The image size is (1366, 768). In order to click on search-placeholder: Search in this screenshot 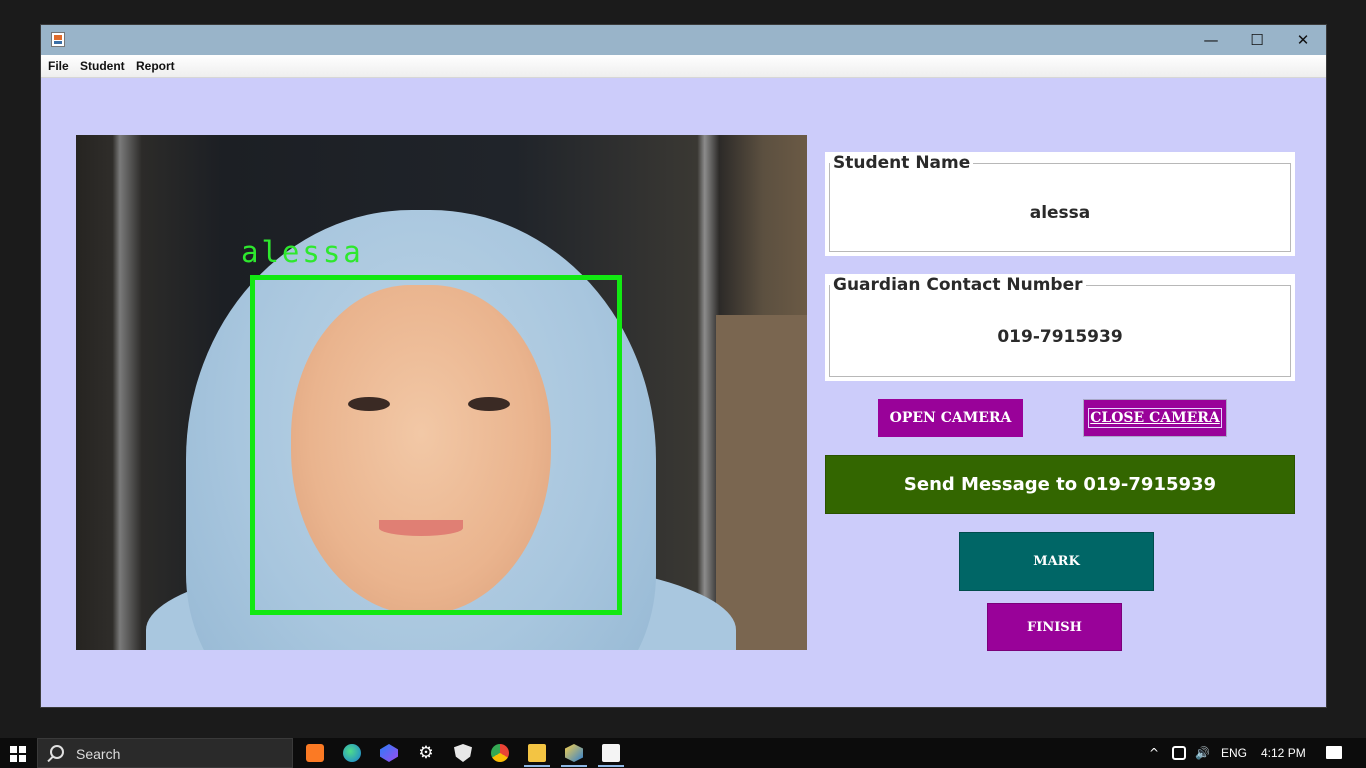, I will do `click(98, 754)`.